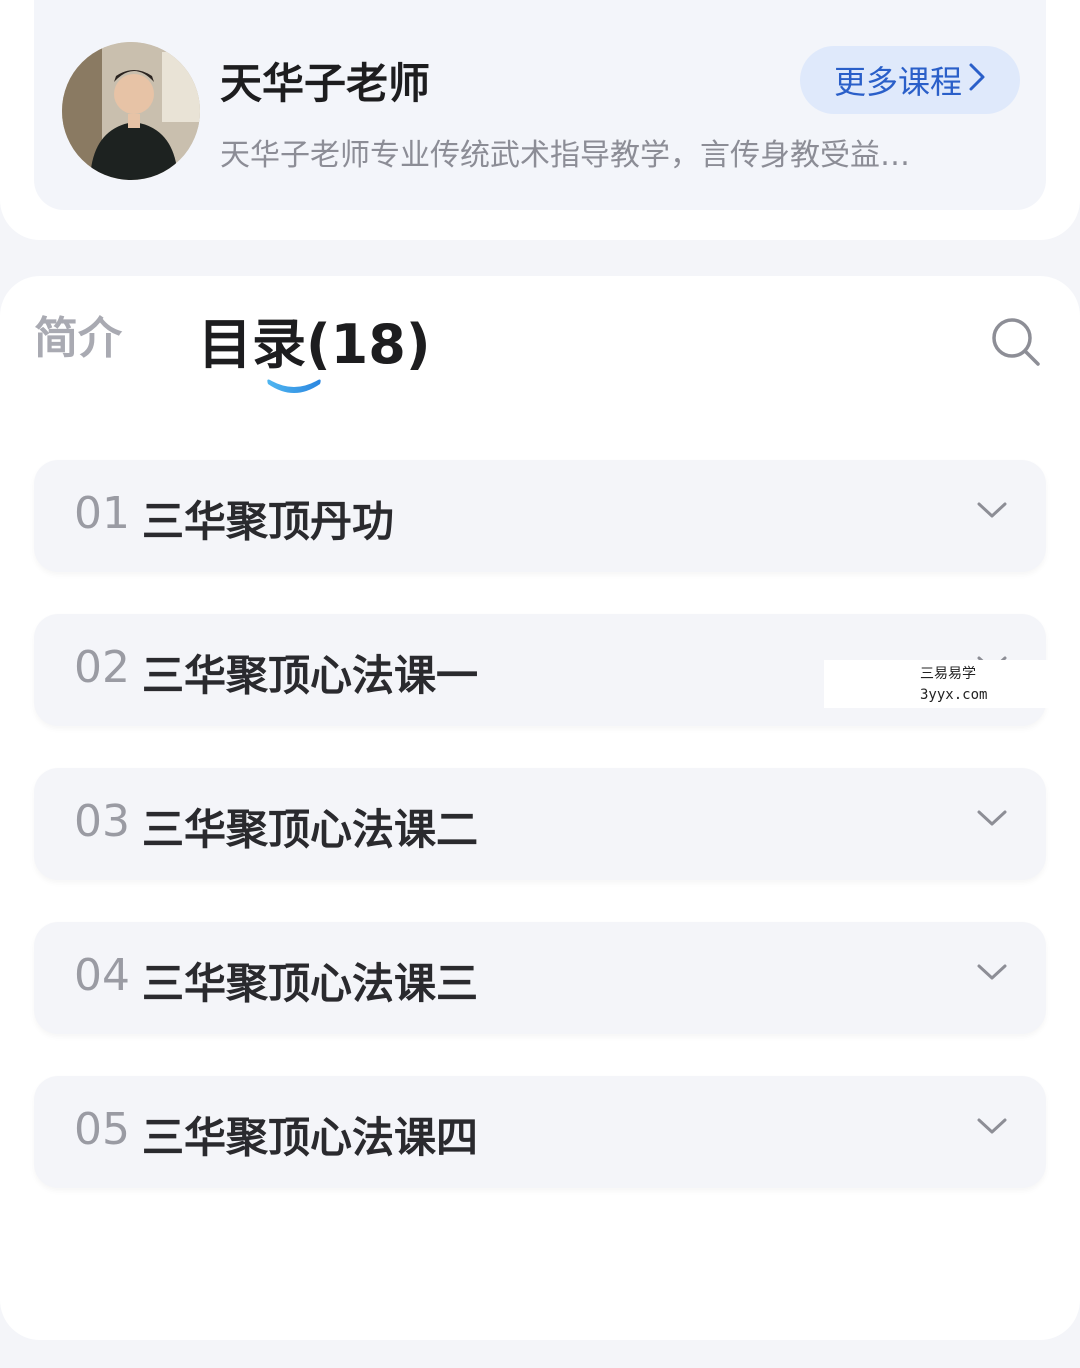  I want to click on lesson-number: 03, so click(102, 821).